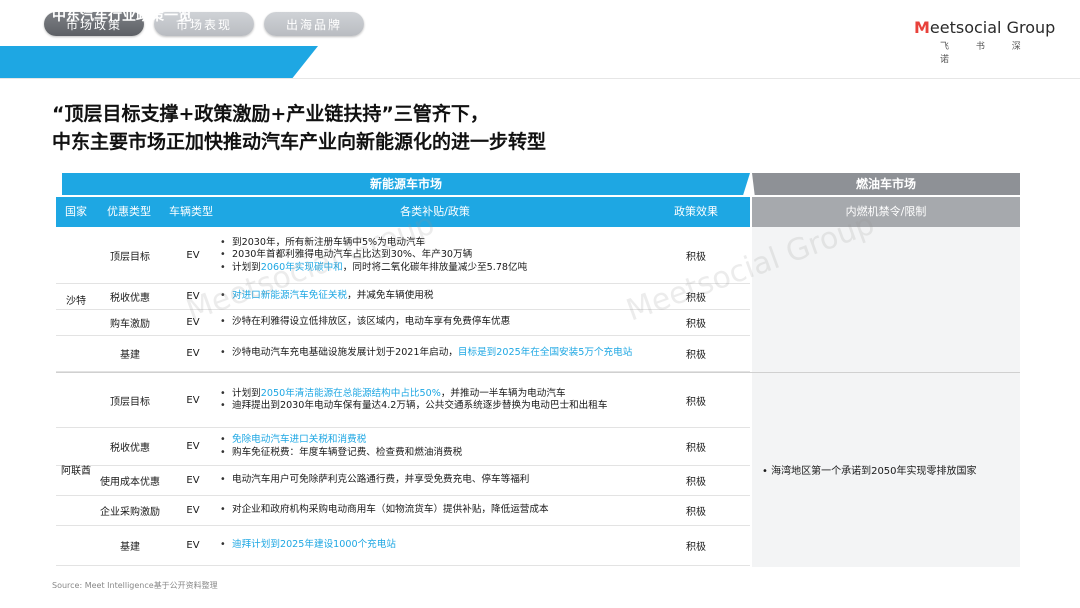 The height and width of the screenshot is (608, 1080). I want to click on policy-bullet-list: 免除电动汽车进口关税和消费税购车免征税费：年度车辆登记费、检查费和燃油消费税, so click(340, 446).